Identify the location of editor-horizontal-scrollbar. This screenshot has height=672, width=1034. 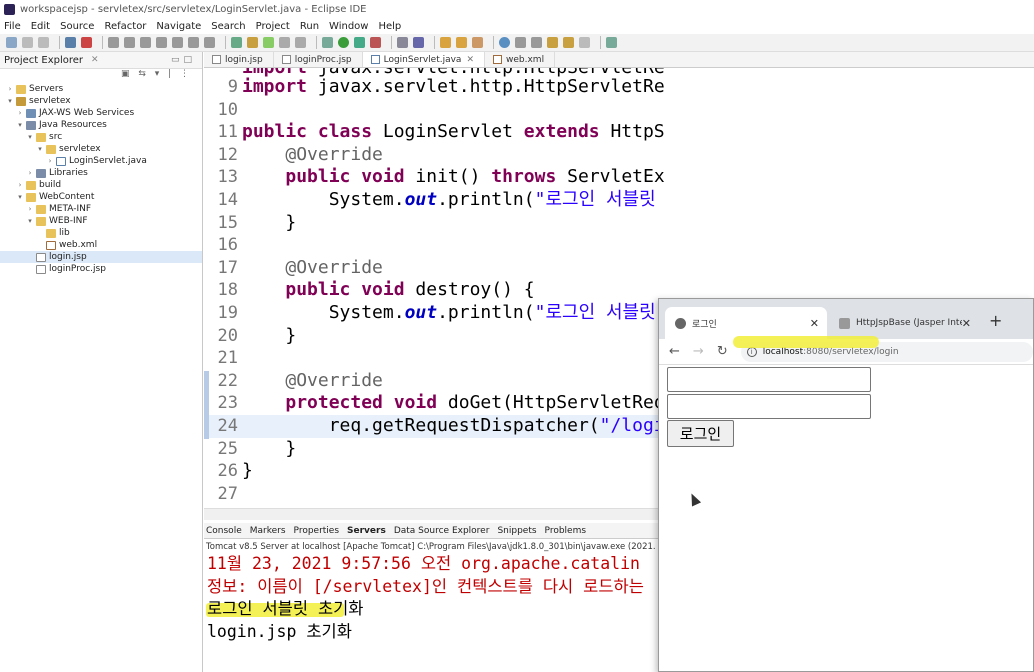
(434, 514).